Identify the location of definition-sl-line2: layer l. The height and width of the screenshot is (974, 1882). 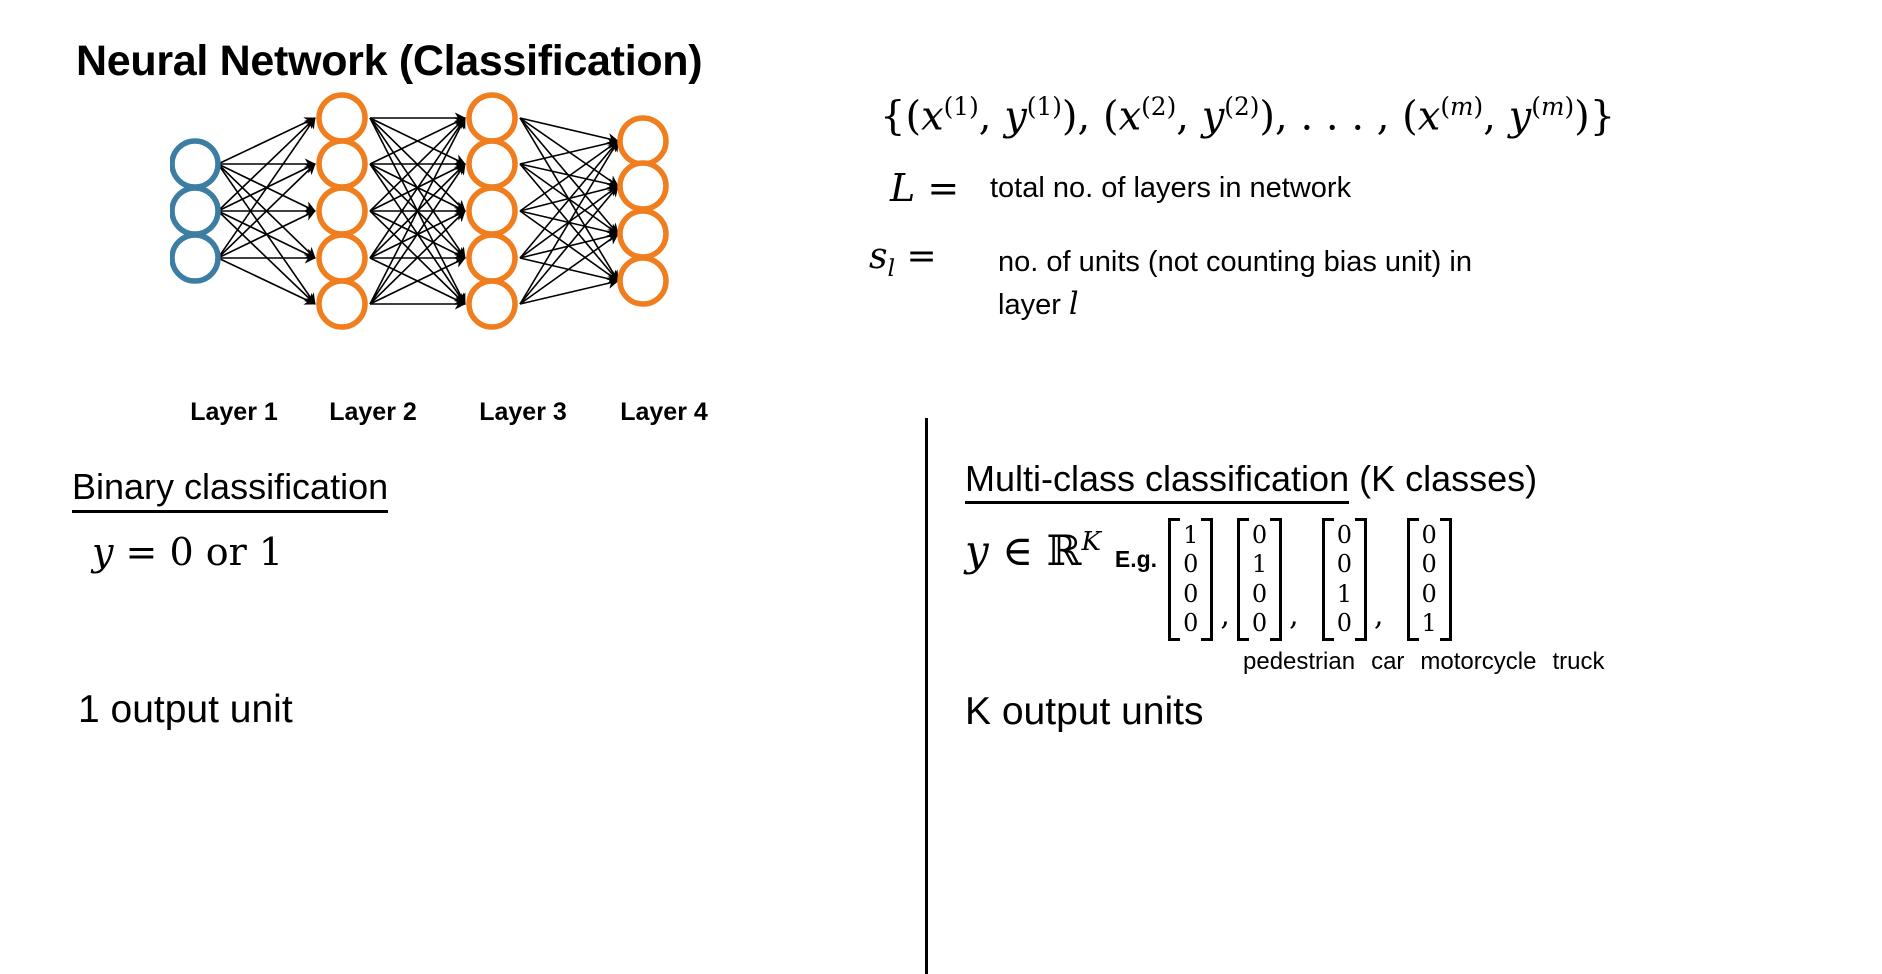
(1308, 304).